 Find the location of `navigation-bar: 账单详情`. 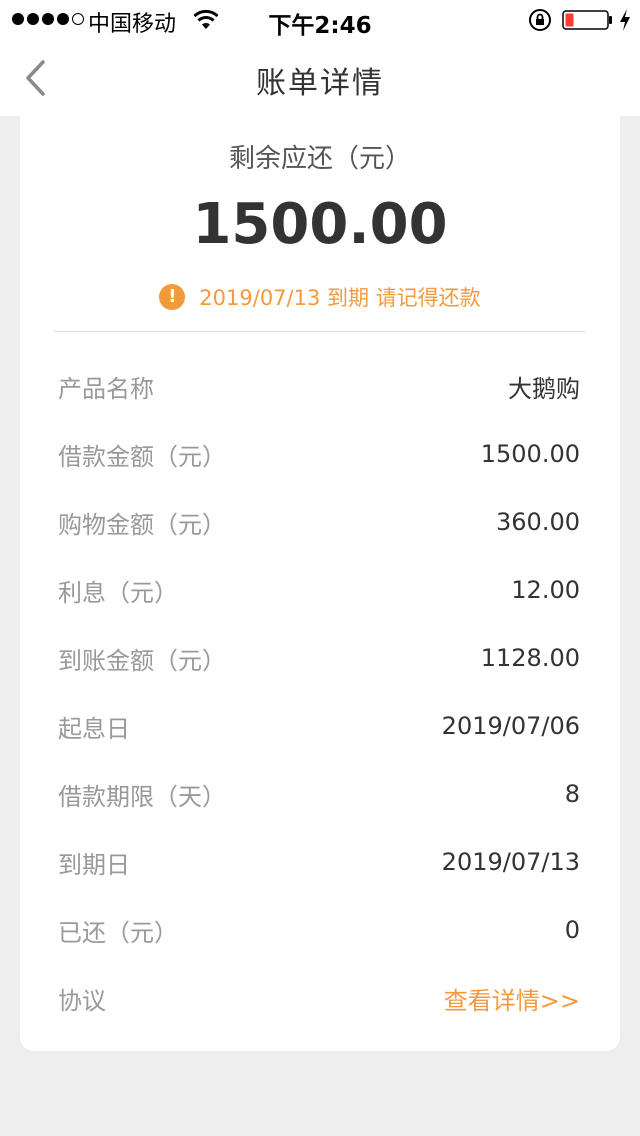

navigation-bar: 账单详情 is located at coordinates (320, 78).